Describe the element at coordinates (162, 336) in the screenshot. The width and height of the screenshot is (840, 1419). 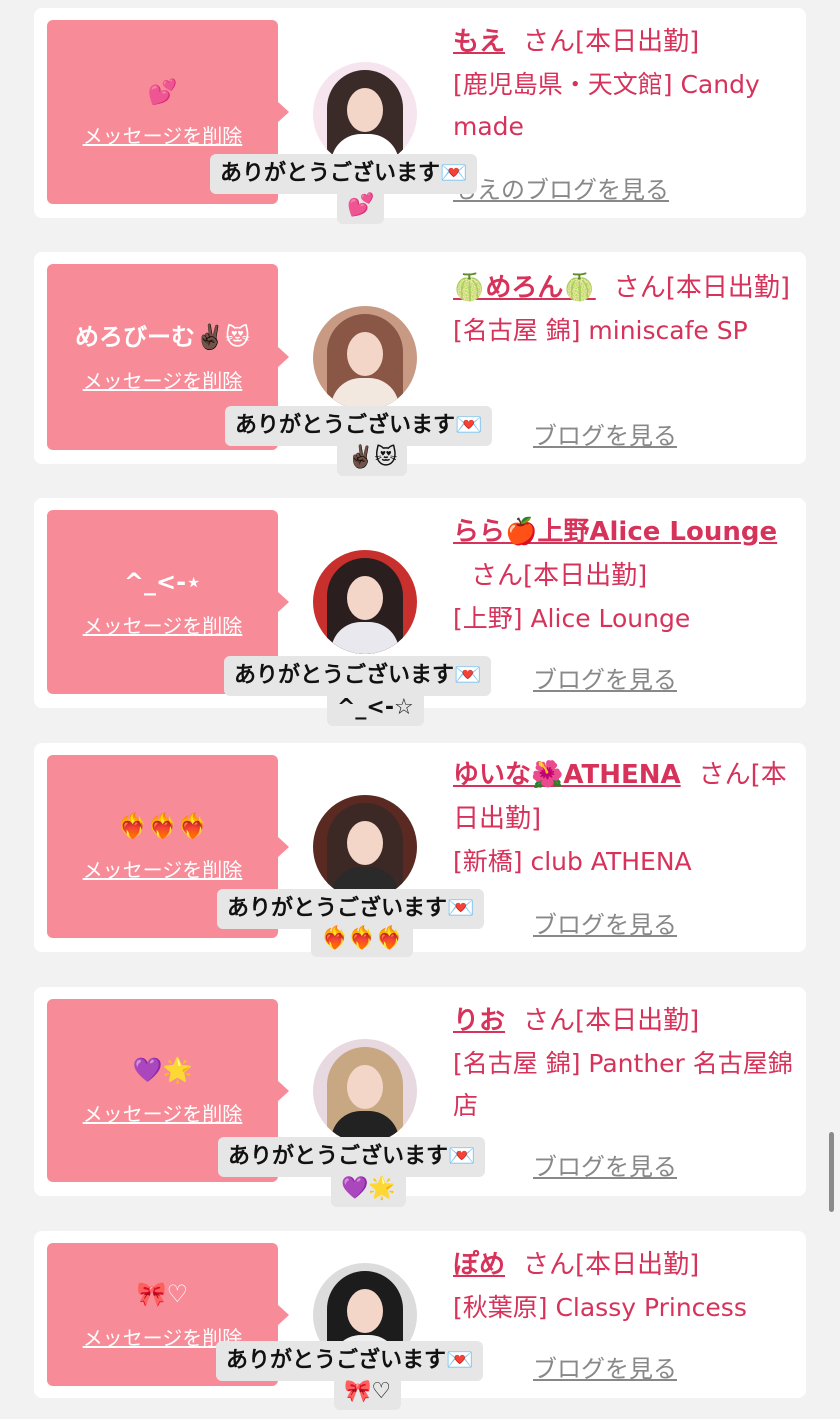
I see `message-text: めろびーむ✌🏿😻` at that location.